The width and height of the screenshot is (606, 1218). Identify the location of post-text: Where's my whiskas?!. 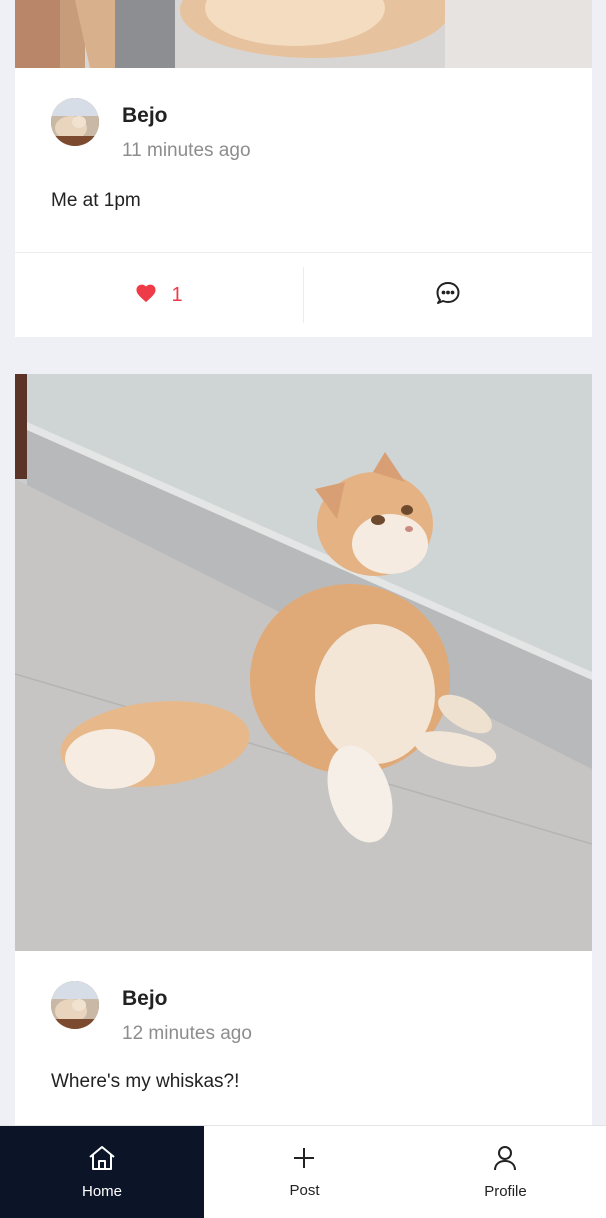
(145, 1081).